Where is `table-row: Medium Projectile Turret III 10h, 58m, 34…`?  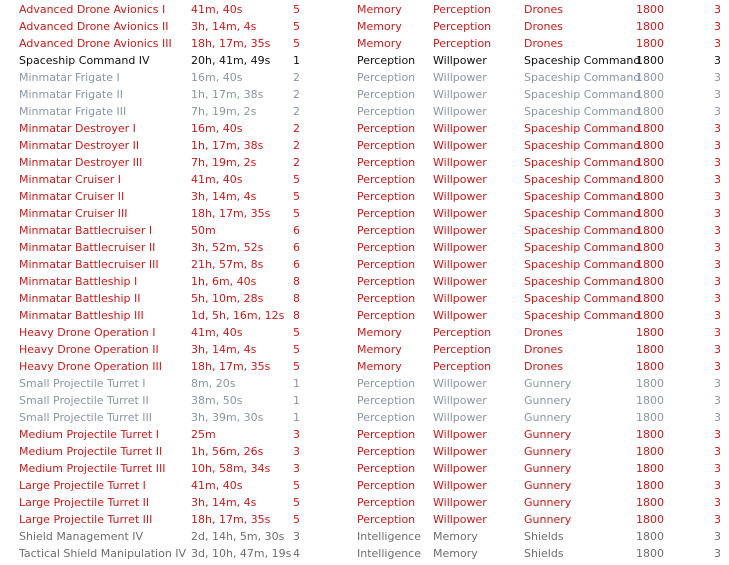
table-row: Medium Projectile Turret III 10h, 58m, 34… is located at coordinates (364, 468).